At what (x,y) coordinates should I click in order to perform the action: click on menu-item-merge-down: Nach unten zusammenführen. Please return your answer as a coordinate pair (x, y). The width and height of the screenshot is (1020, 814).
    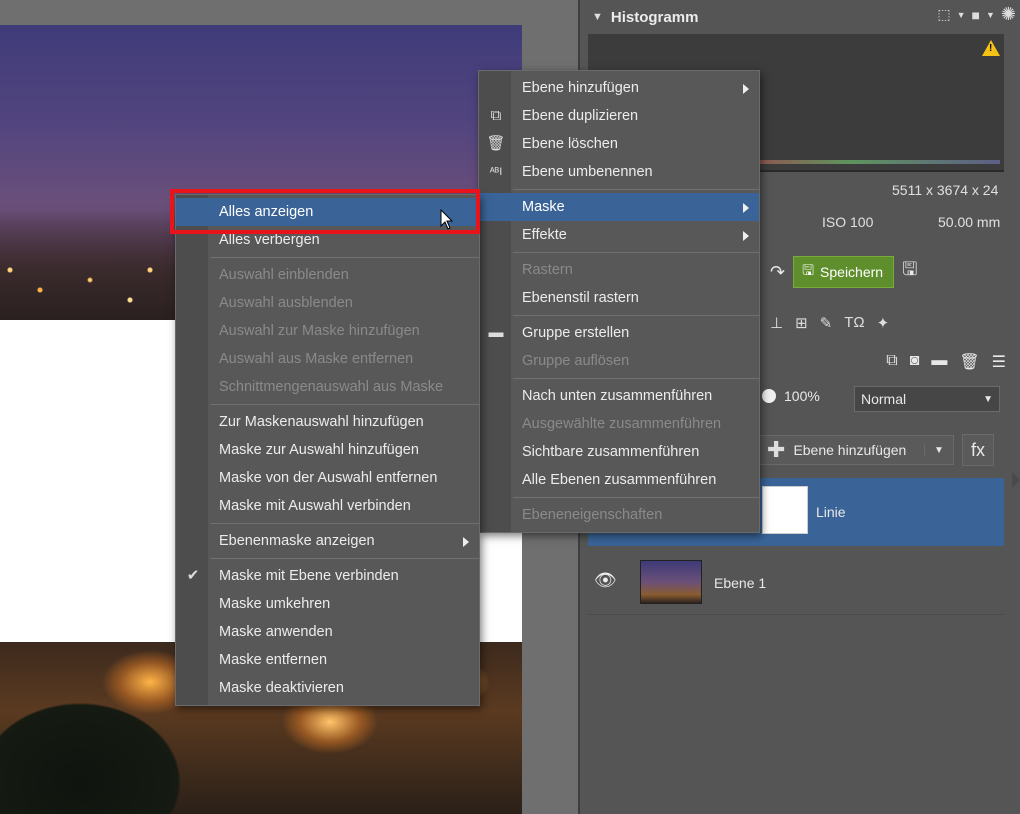
    Looking at the image, I should click on (619, 396).